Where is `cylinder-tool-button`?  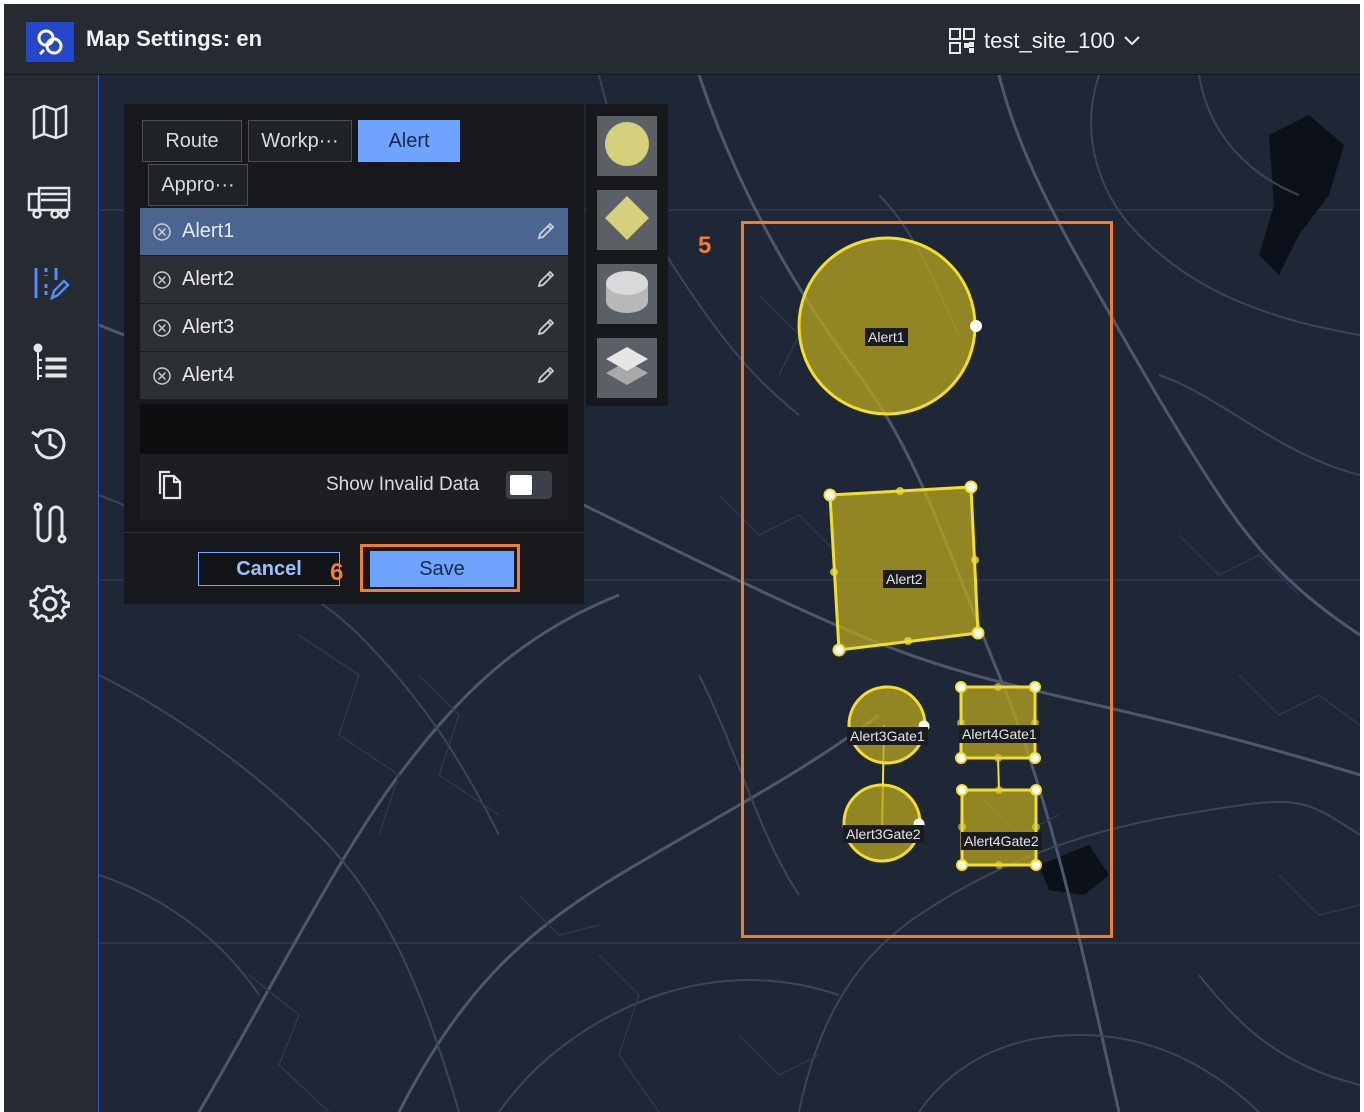
cylinder-tool-button is located at coordinates (627, 294).